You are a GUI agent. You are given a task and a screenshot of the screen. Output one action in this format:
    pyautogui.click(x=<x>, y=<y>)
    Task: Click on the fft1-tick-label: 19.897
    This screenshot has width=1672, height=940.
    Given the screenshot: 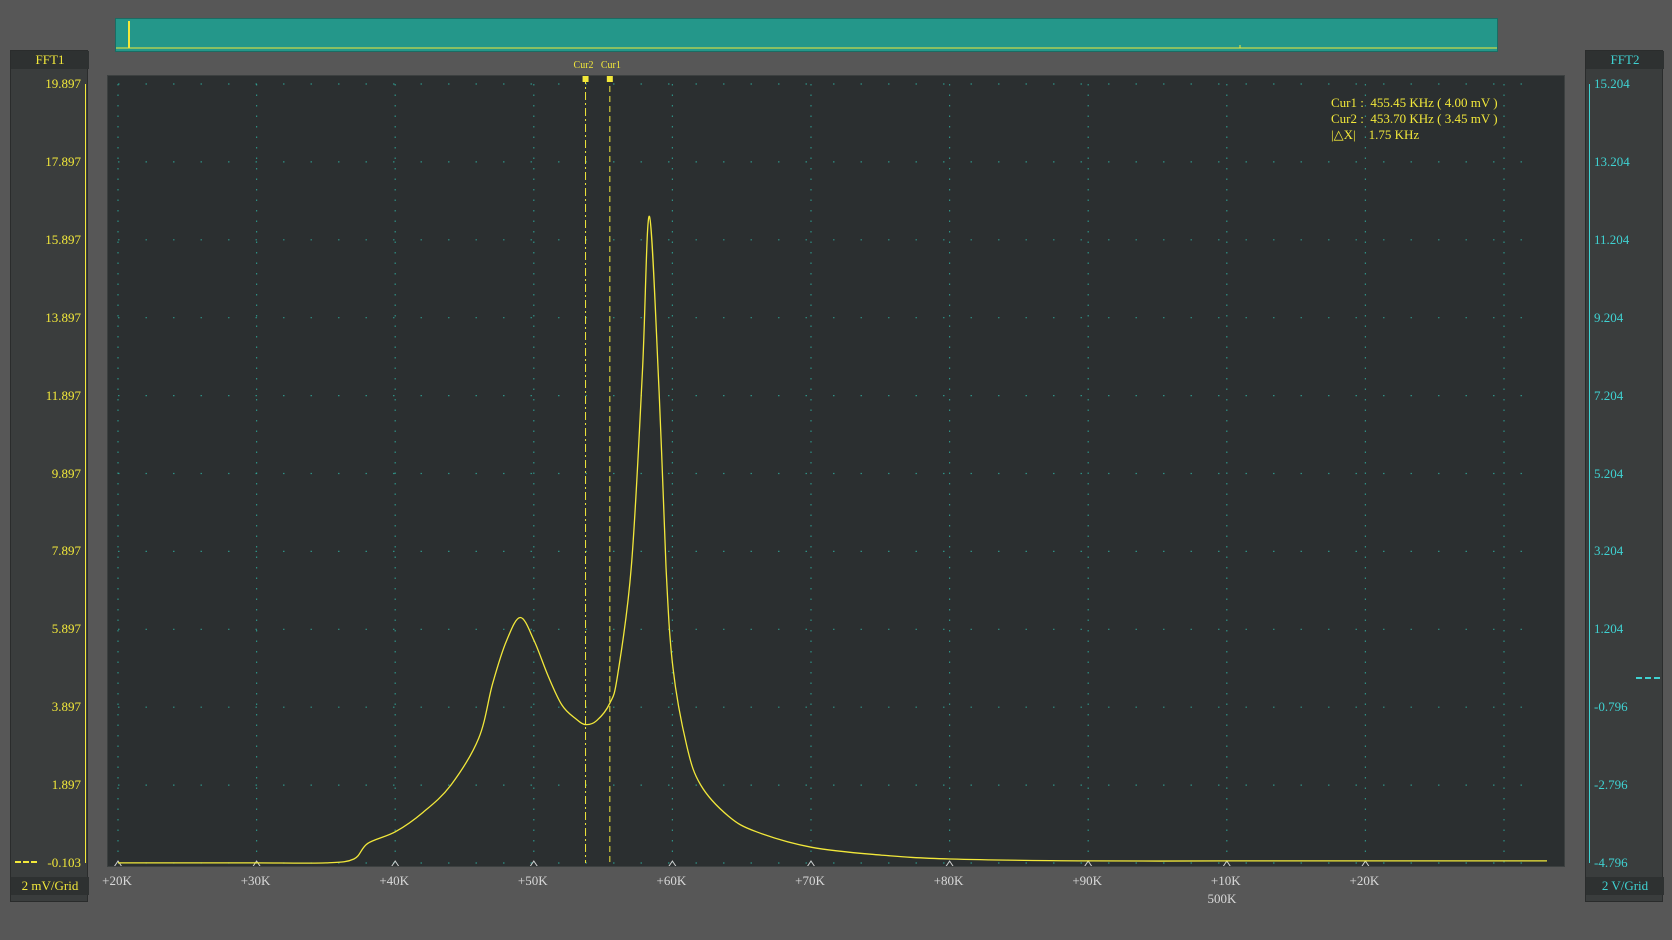 What is the action you would take?
    pyautogui.click(x=63, y=83)
    